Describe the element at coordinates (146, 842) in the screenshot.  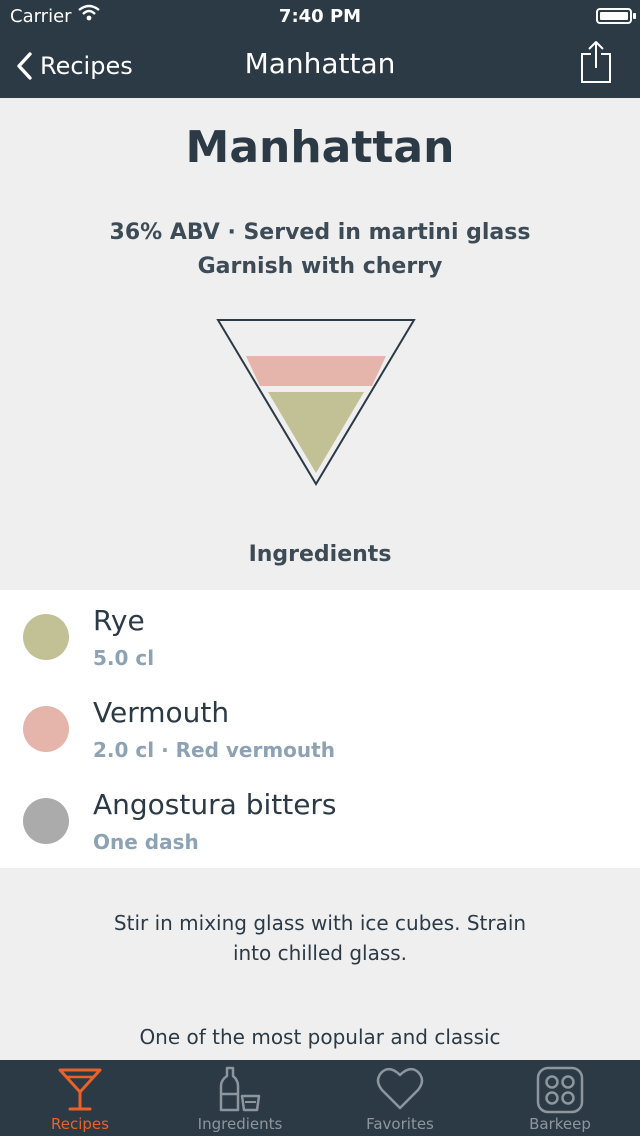
I see `ingredient-detail: One dash` at that location.